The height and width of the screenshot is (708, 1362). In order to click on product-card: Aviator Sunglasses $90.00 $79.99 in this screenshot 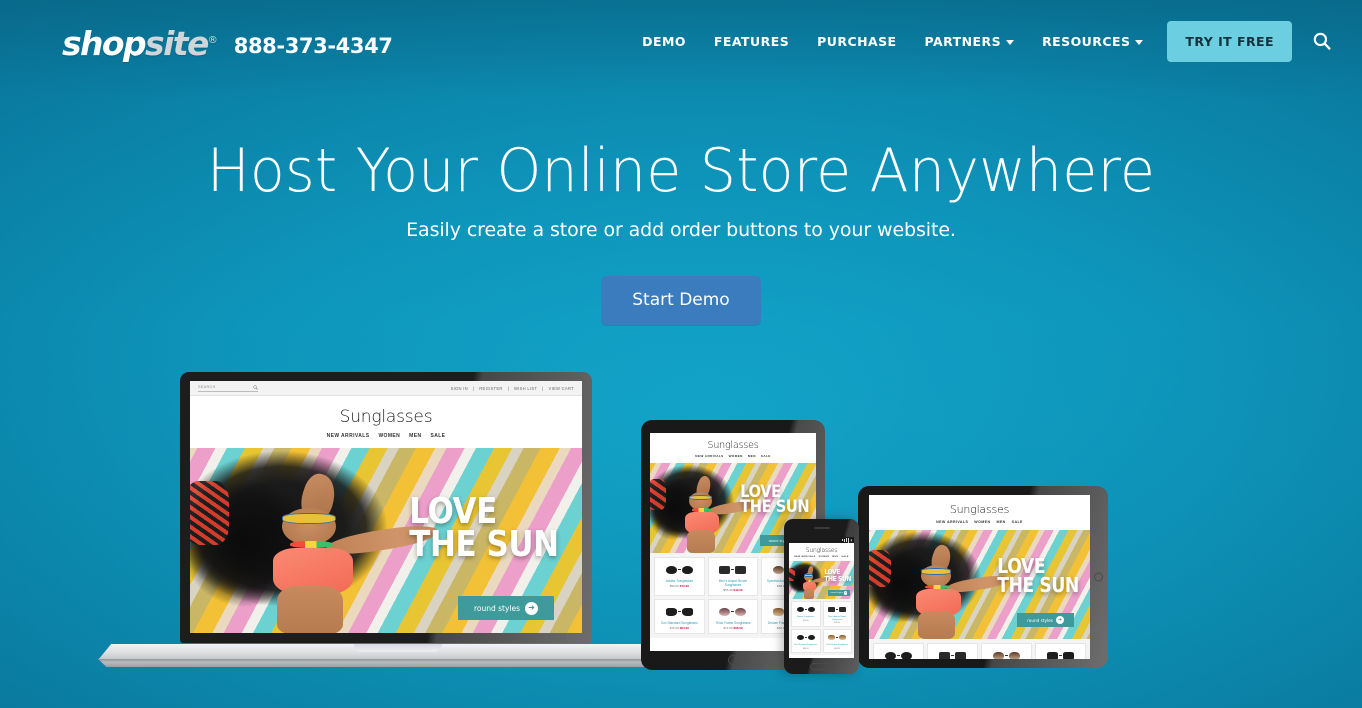, I will do `click(679, 576)`.